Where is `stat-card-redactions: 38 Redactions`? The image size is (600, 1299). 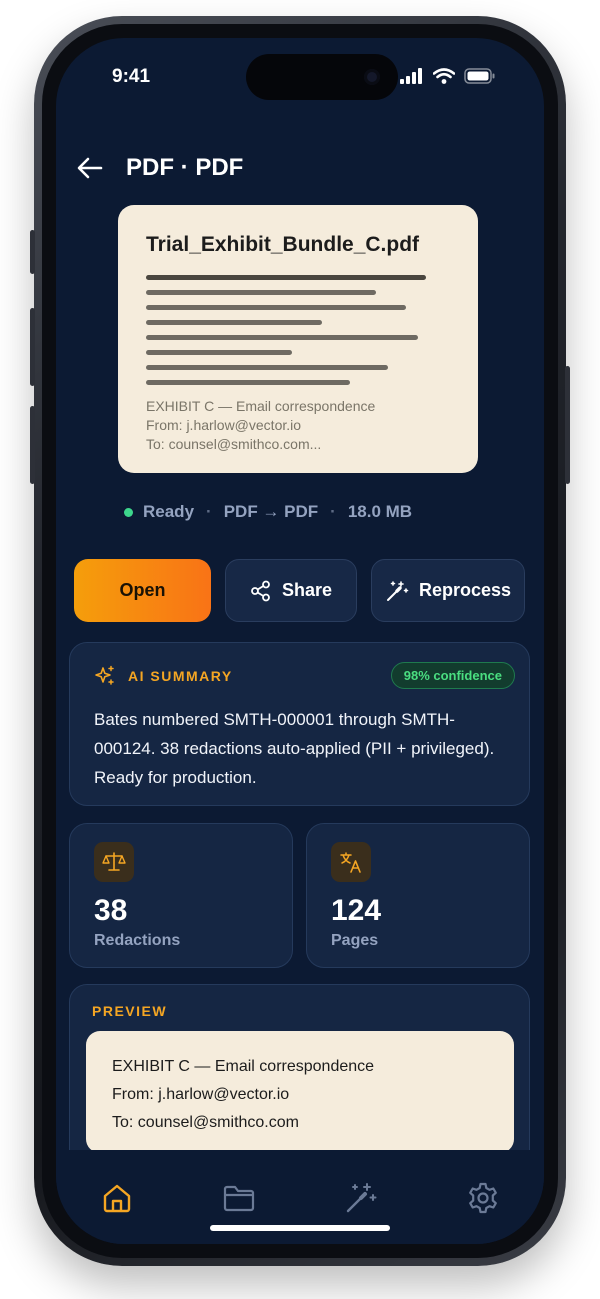 stat-card-redactions: 38 Redactions is located at coordinates (181, 895).